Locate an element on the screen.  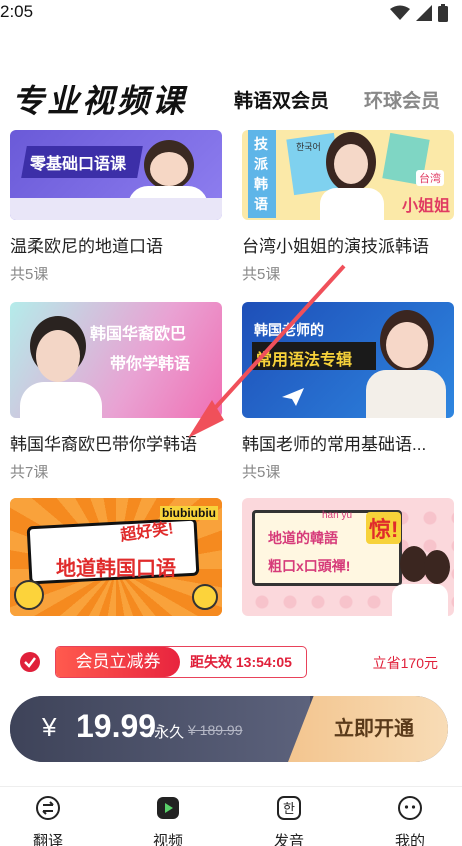
course-card: 超好笑! 地道韩国口语 biubiubiu is located at coordinates (116, 557).